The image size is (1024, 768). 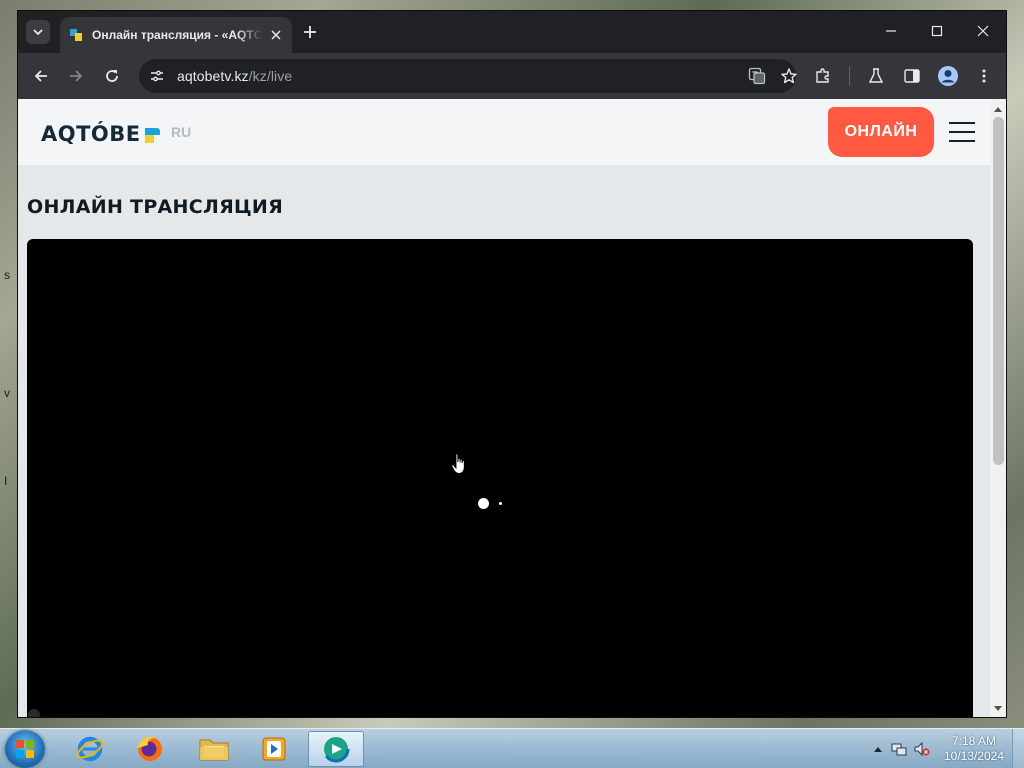 I want to click on reload-button, so click(x=112, y=76).